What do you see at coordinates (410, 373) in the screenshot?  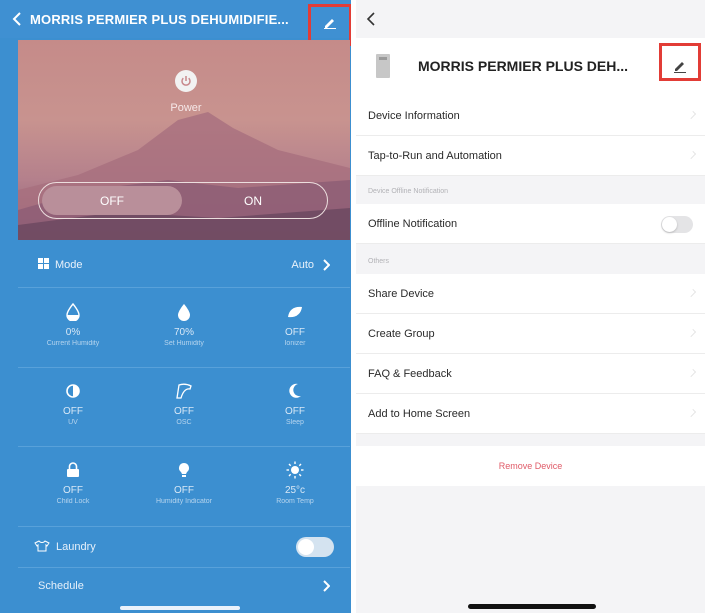 I see `settings-item-label: FAQ & Feedback` at bounding box center [410, 373].